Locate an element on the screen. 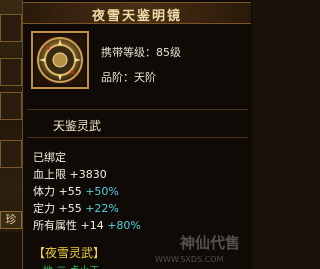 This screenshot has width=320, height=269. stat-row: 血上限 +3830 is located at coordinates (70, 174).